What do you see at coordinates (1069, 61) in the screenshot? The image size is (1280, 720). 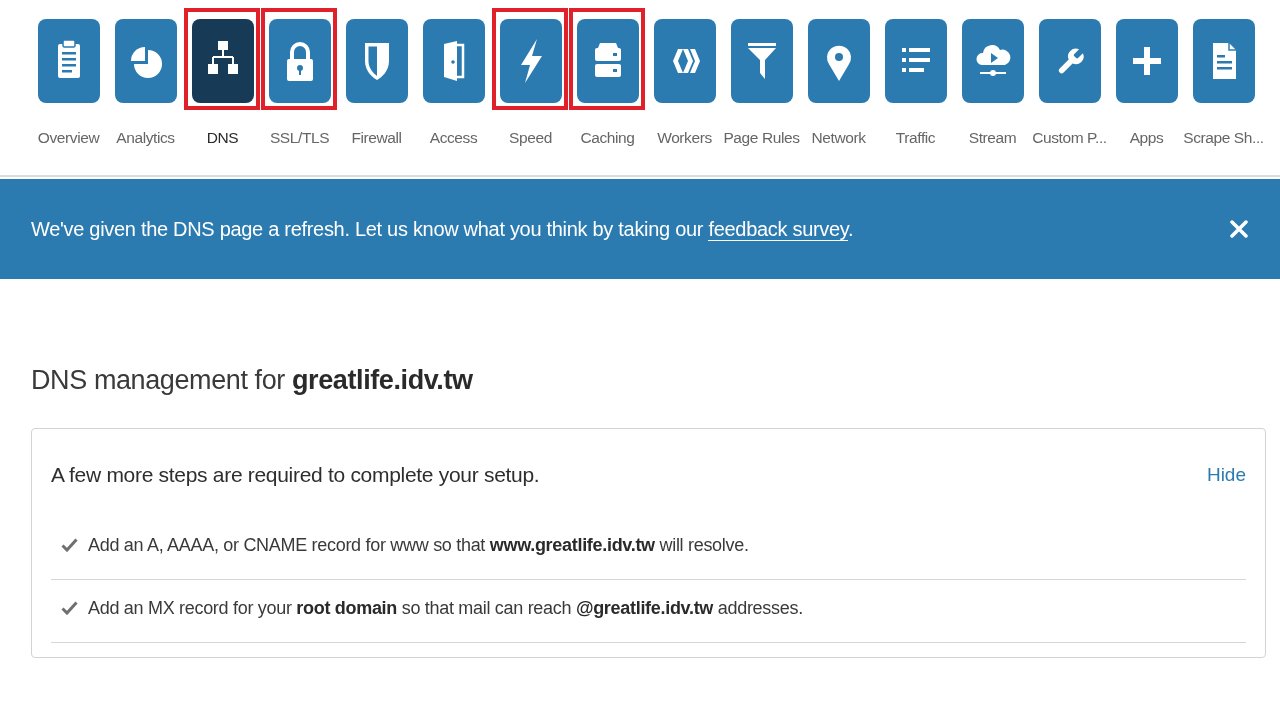 I see `wrench-icon` at bounding box center [1069, 61].